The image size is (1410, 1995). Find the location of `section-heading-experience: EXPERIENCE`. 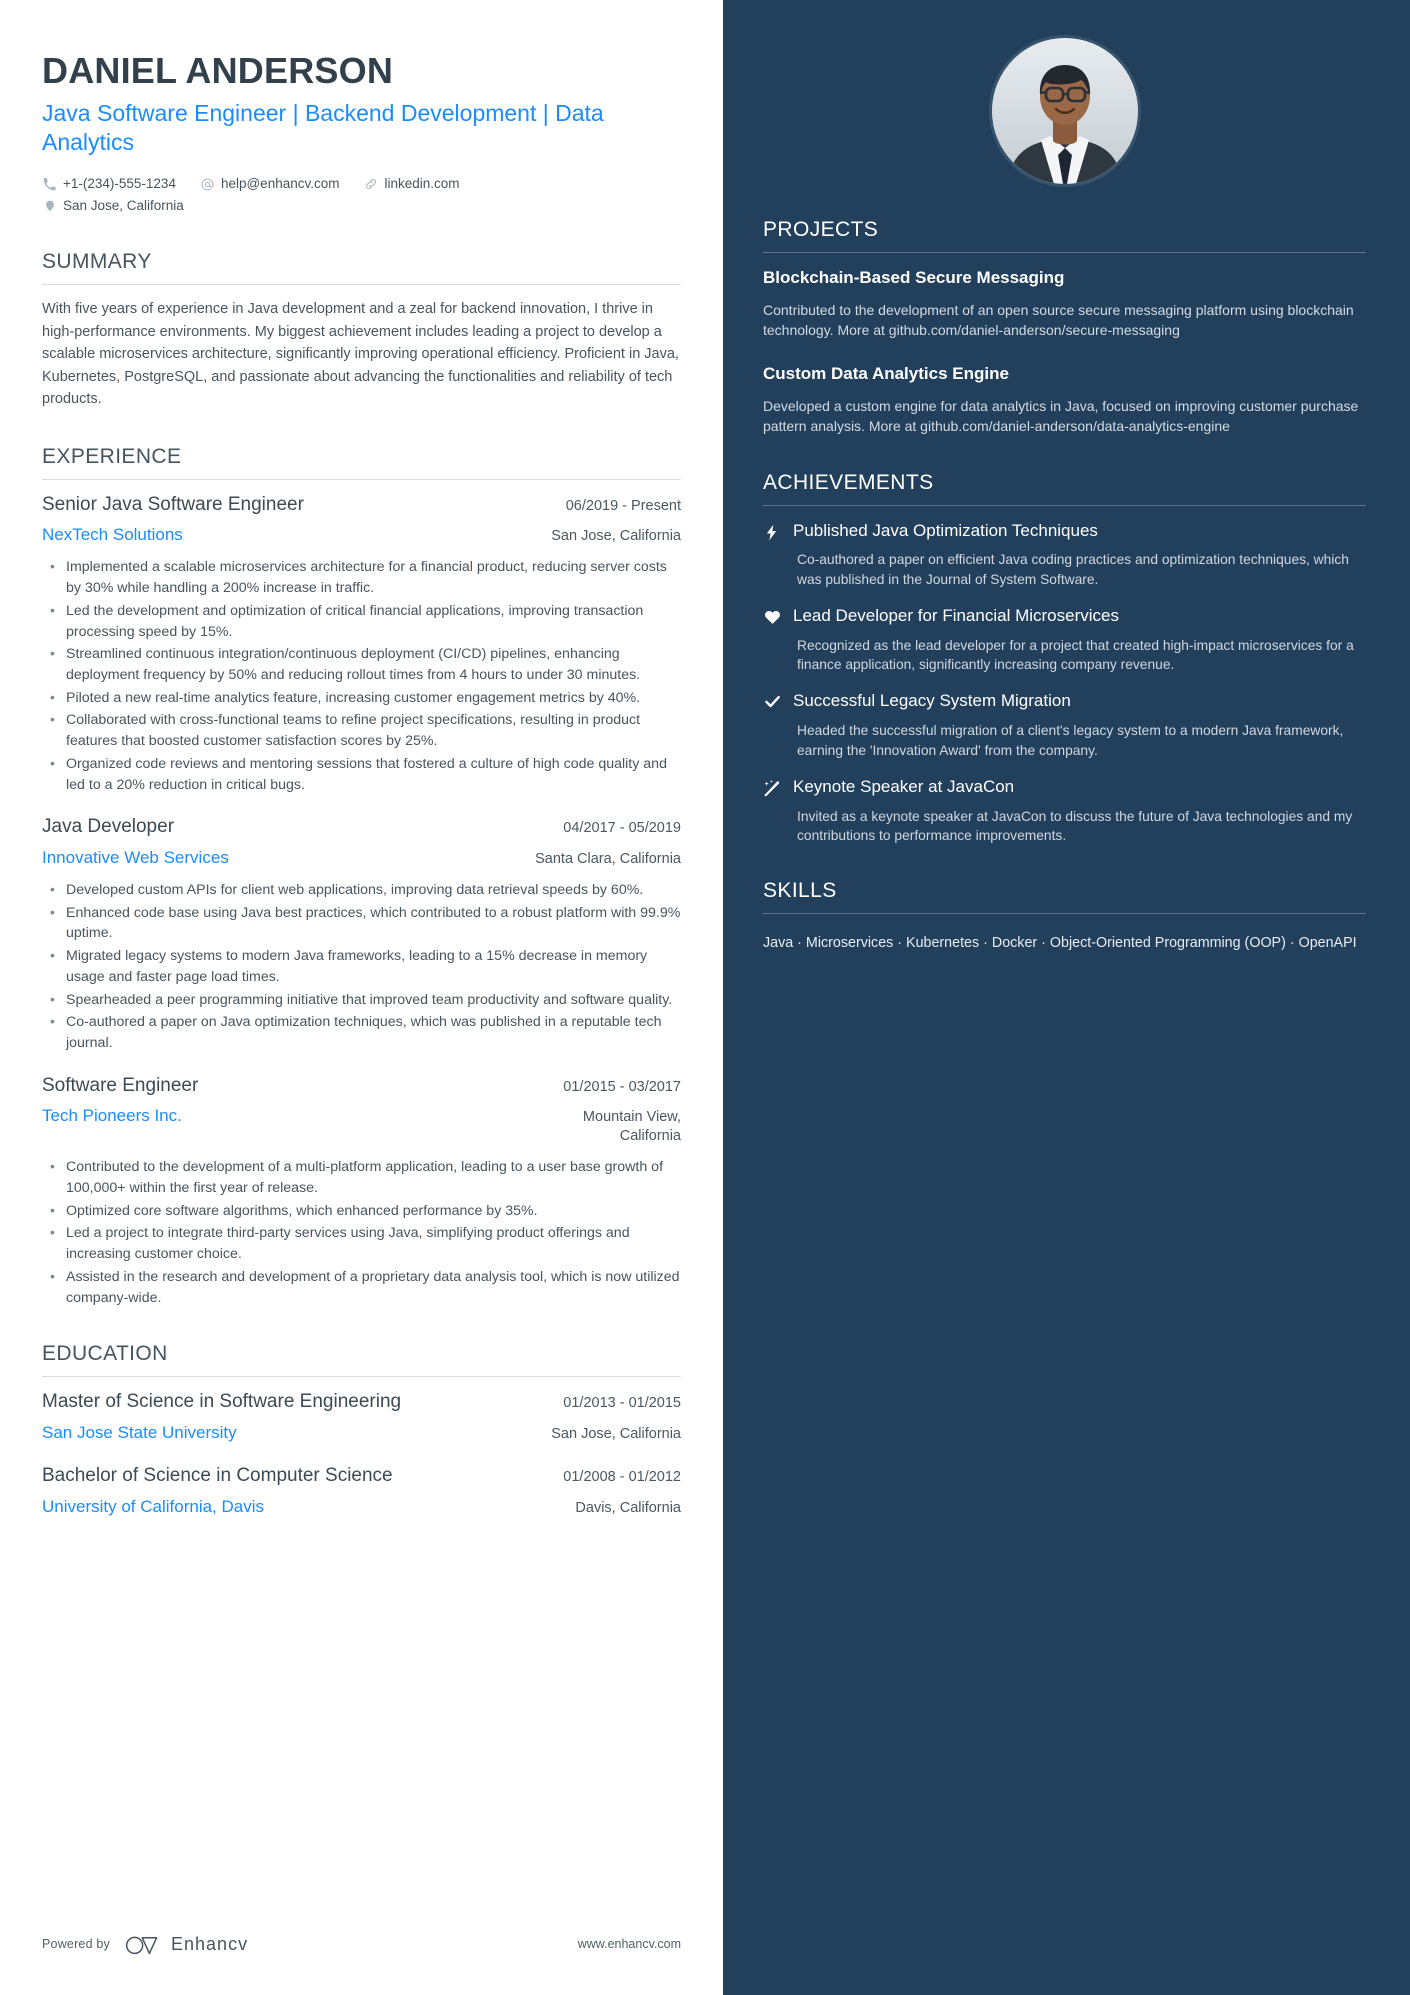

section-heading-experience: EXPERIENCE is located at coordinates (112, 456).